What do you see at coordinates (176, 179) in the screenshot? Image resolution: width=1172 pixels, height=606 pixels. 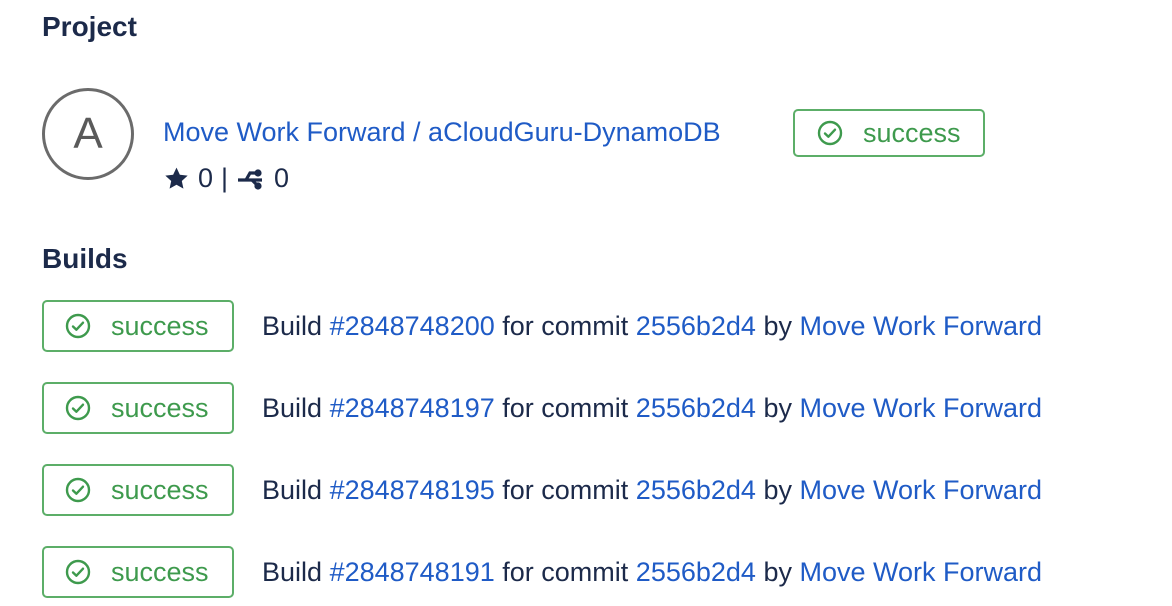 I see `star-icon` at bounding box center [176, 179].